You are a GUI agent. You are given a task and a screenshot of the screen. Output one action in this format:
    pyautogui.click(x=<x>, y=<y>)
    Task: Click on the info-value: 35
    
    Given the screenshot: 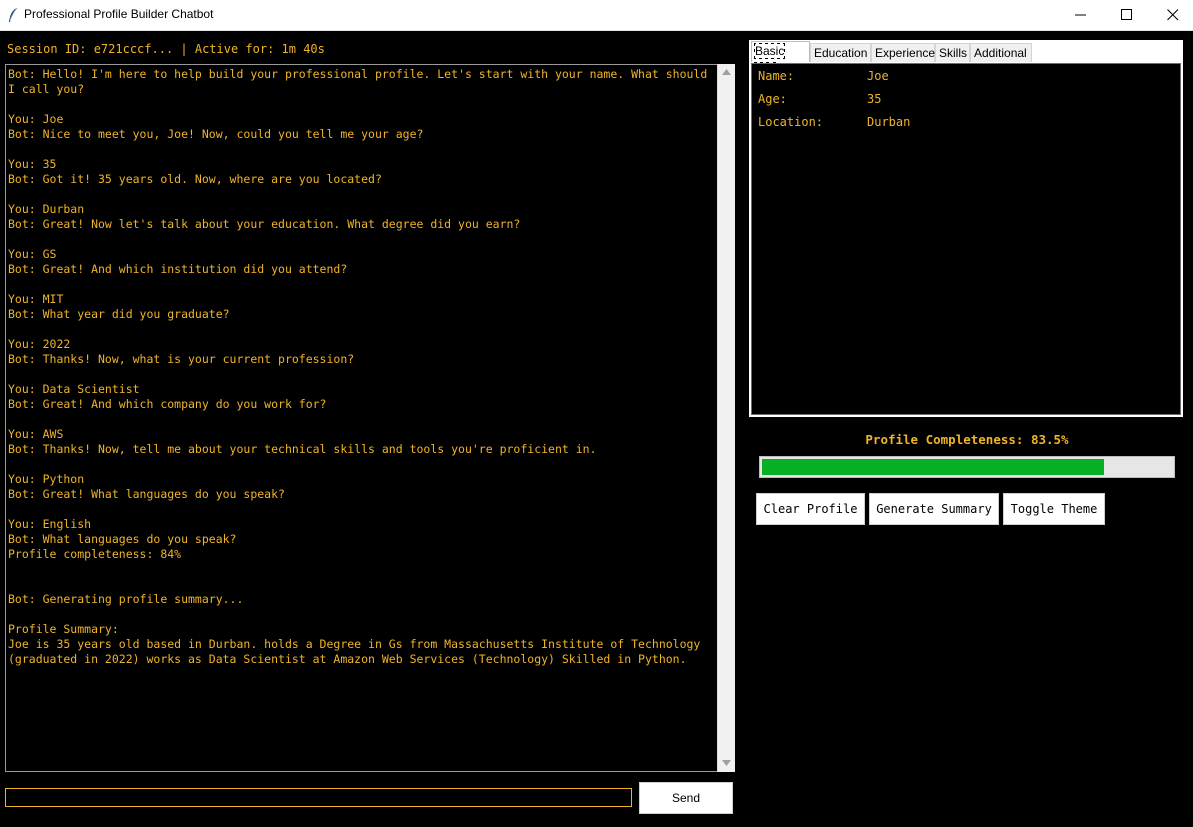 What is the action you would take?
    pyautogui.click(x=874, y=99)
    